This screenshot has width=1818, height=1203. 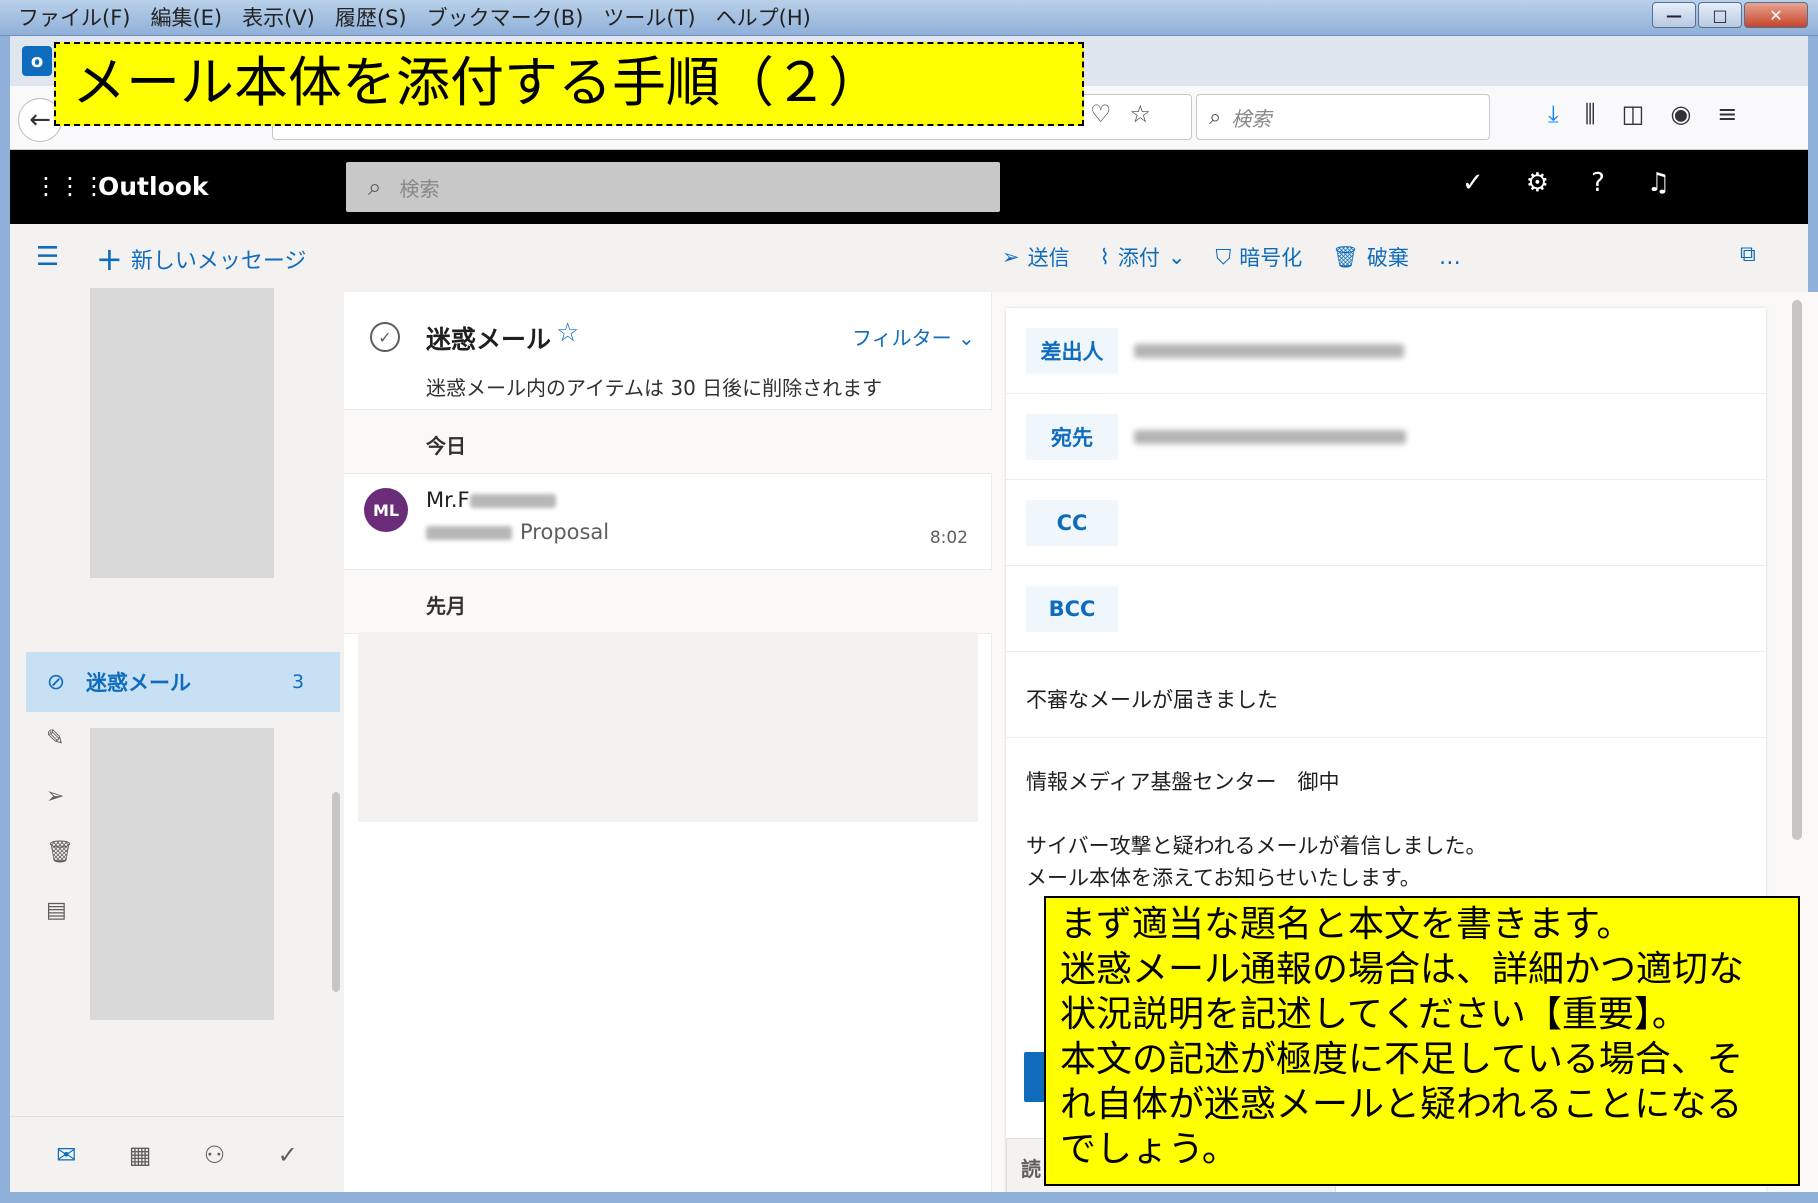 What do you see at coordinates (47, 257) in the screenshot?
I see `nav-toggle-icon: ☰` at bounding box center [47, 257].